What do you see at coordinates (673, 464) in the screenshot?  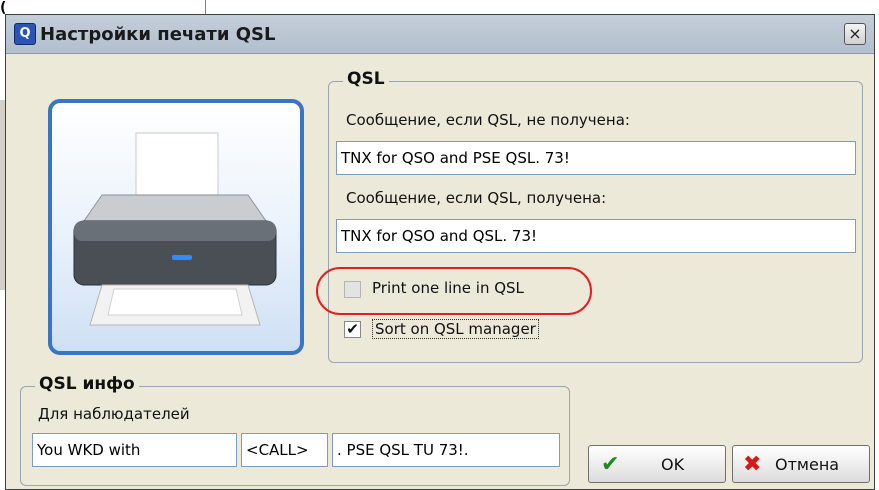 I see `ok-button-label: OK` at bounding box center [673, 464].